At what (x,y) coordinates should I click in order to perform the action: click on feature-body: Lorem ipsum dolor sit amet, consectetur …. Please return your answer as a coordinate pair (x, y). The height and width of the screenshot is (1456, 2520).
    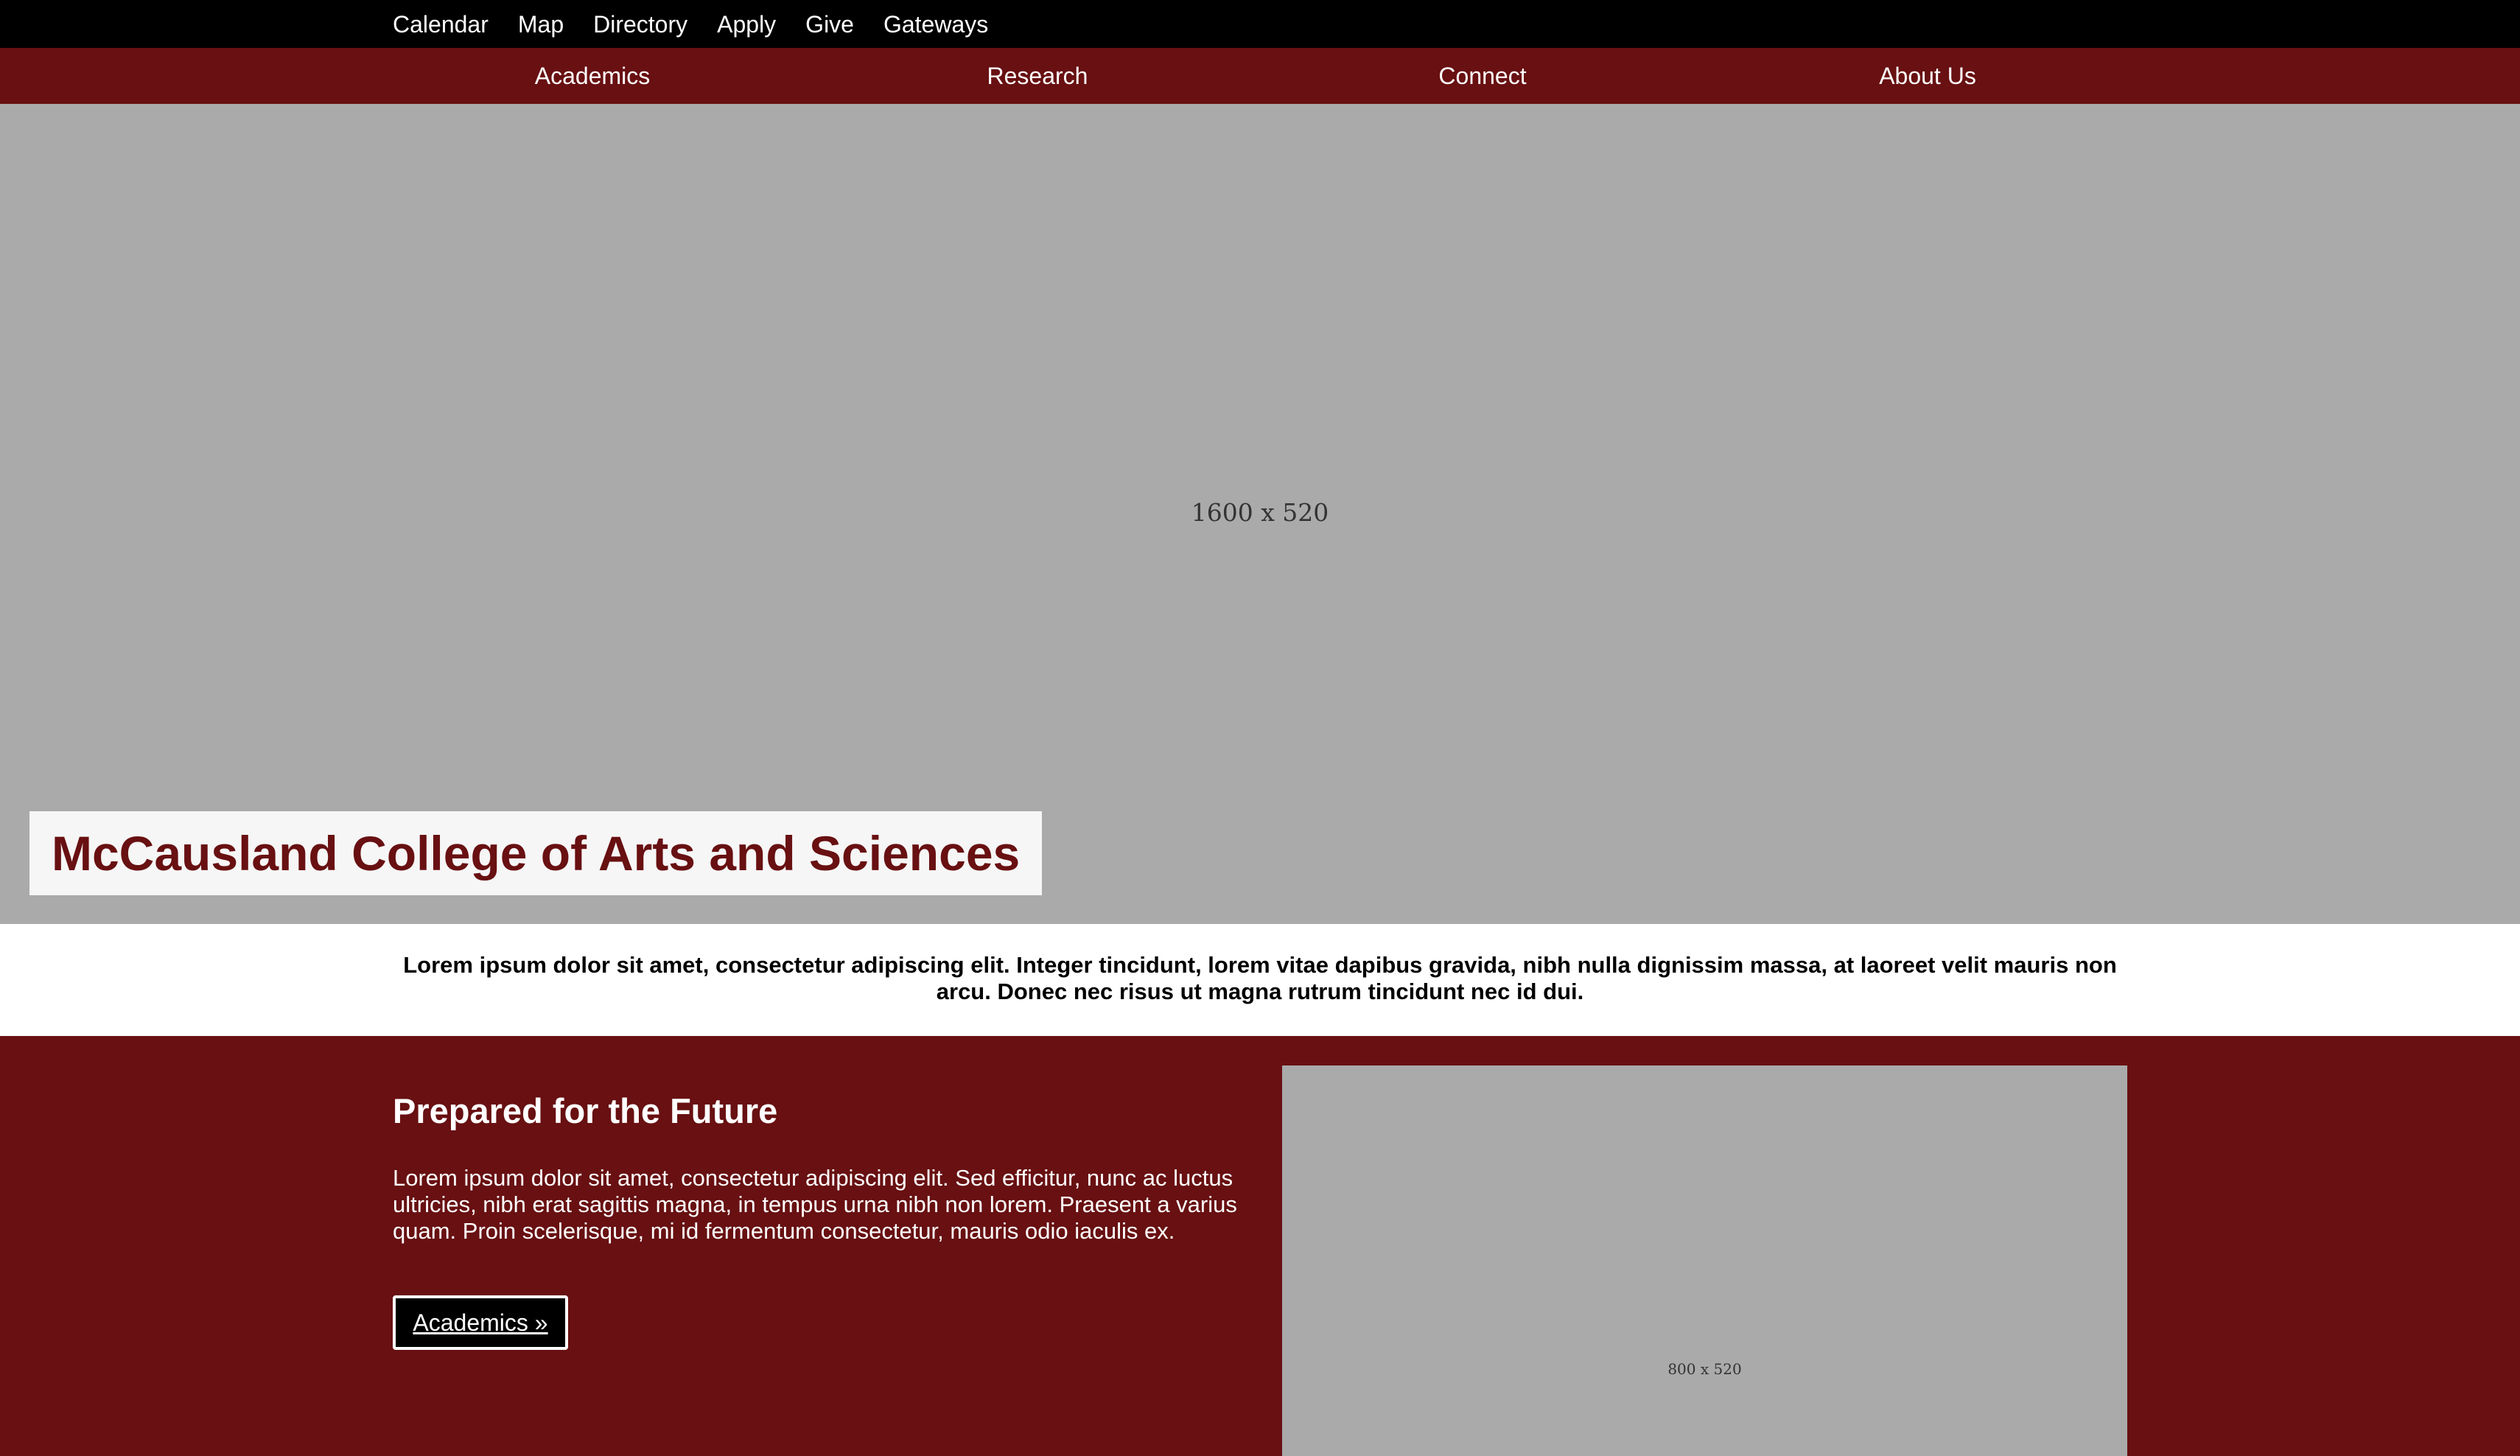
    Looking at the image, I should click on (815, 1204).